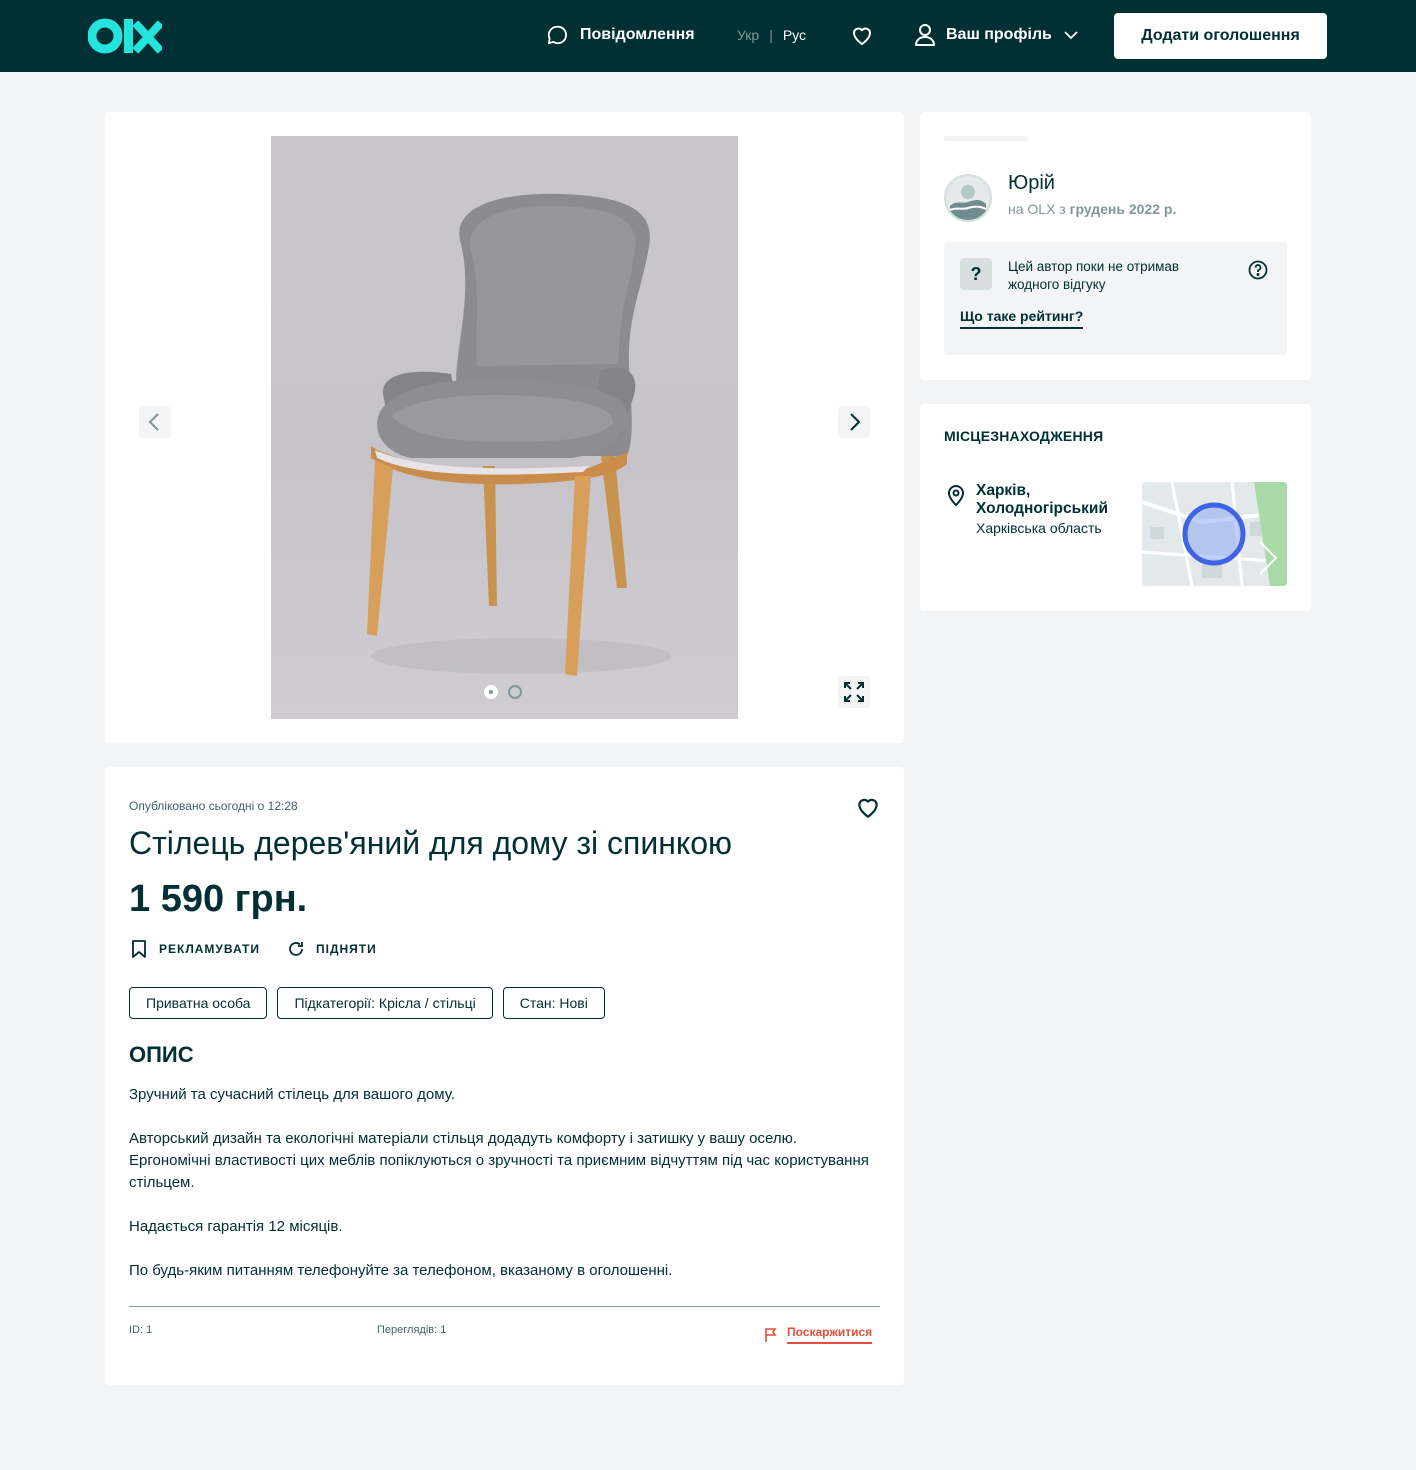 This screenshot has width=1416, height=1470. Describe the element at coordinates (218, 899) in the screenshot. I see `listing-price: 1 590 грн.` at that location.